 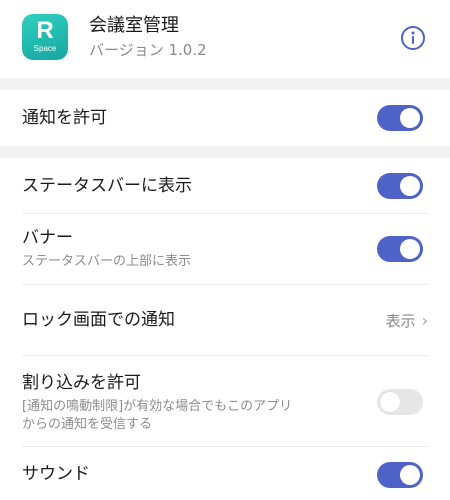 What do you see at coordinates (400, 321) in the screenshot?
I see `lock-screen-value: 表示` at bounding box center [400, 321].